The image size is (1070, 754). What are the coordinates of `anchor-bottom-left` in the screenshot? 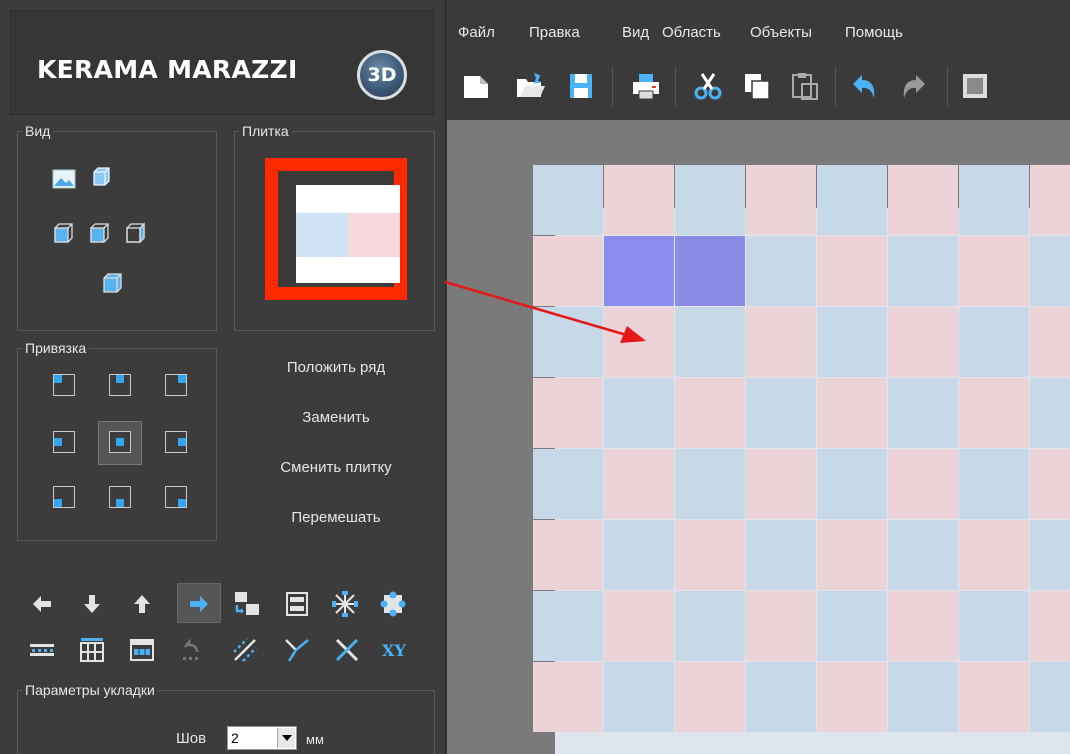 It's located at (64, 497).